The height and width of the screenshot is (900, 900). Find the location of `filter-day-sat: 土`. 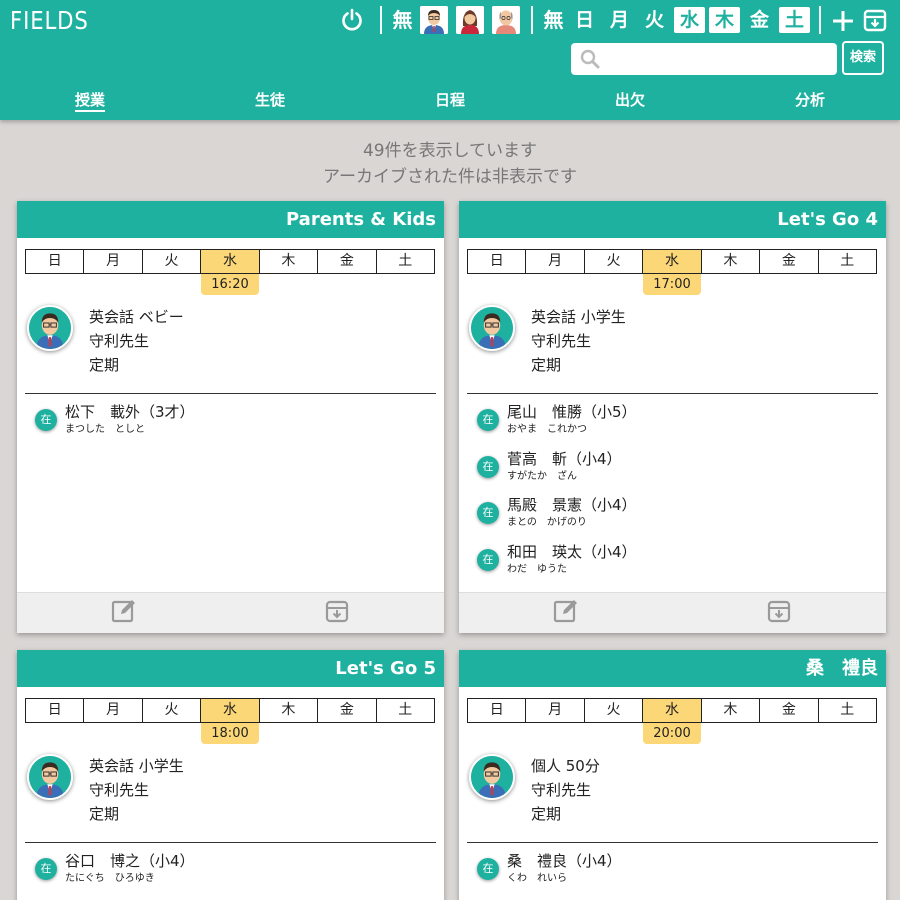

filter-day-sat: 土 is located at coordinates (794, 20).